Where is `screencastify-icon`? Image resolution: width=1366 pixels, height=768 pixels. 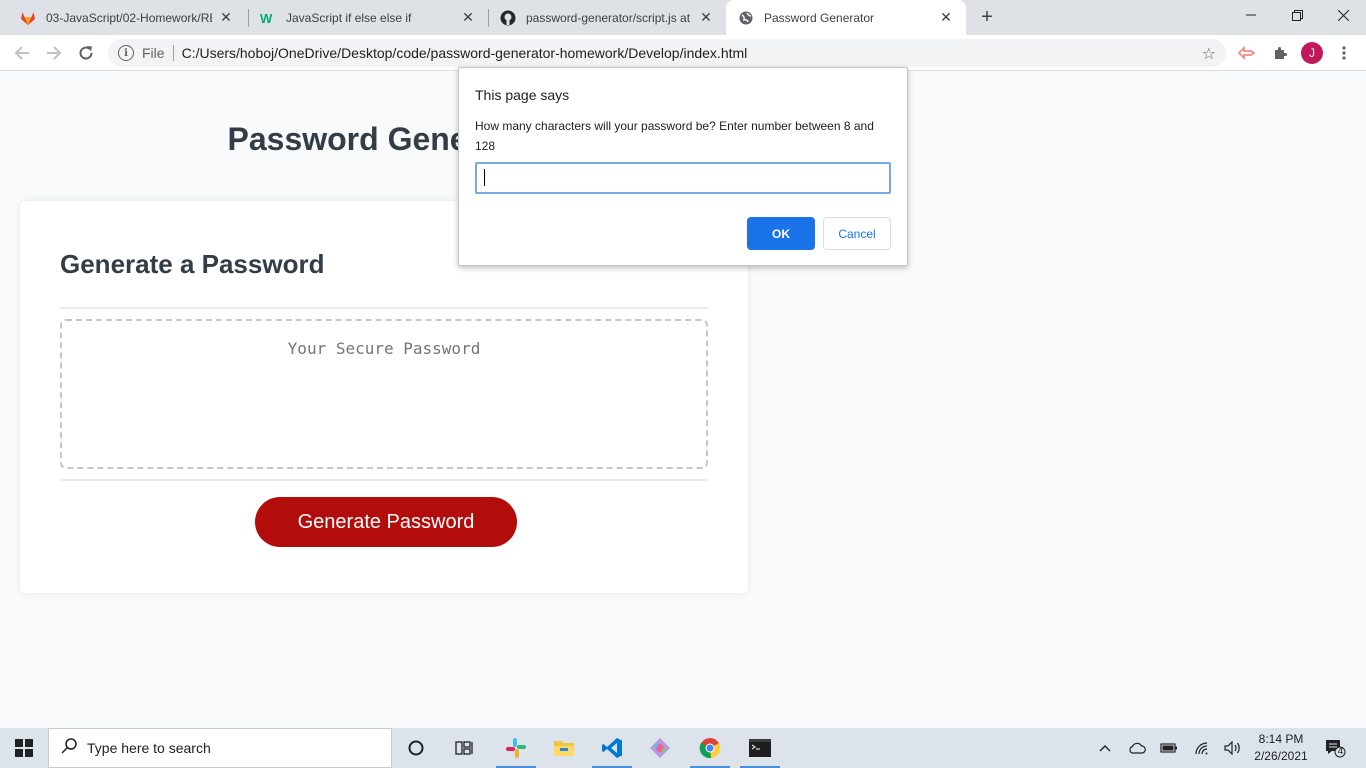
screencastify-icon is located at coordinates (1246, 53).